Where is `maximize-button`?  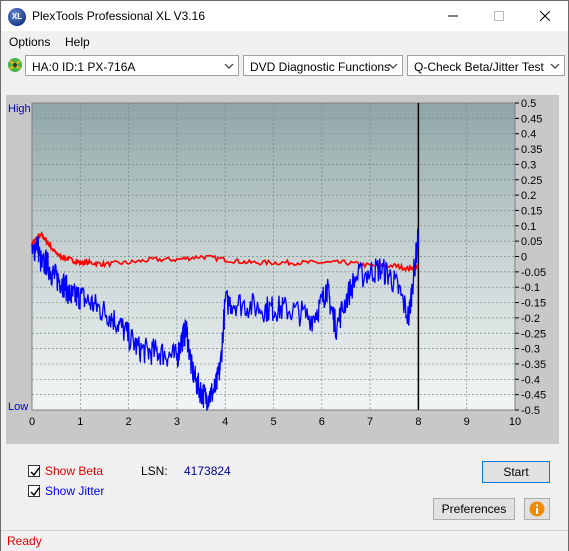
maximize-button is located at coordinates (499, 16).